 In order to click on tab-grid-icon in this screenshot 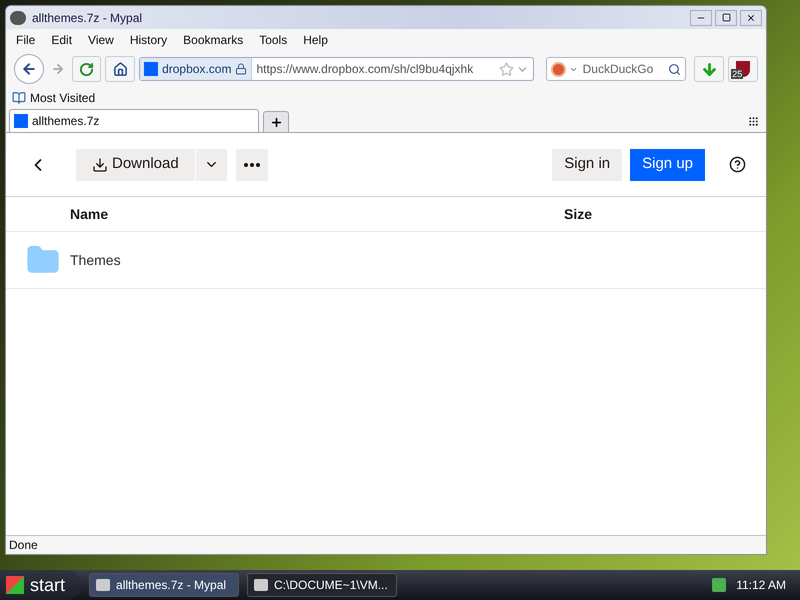, I will do `click(753, 121)`.